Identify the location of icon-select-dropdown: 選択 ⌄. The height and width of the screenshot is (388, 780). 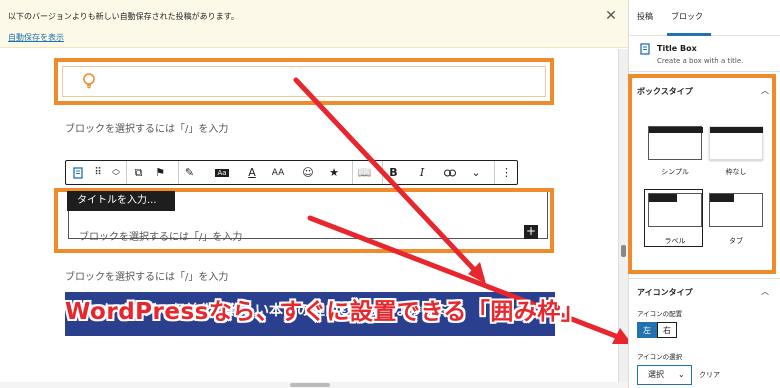
(664, 375).